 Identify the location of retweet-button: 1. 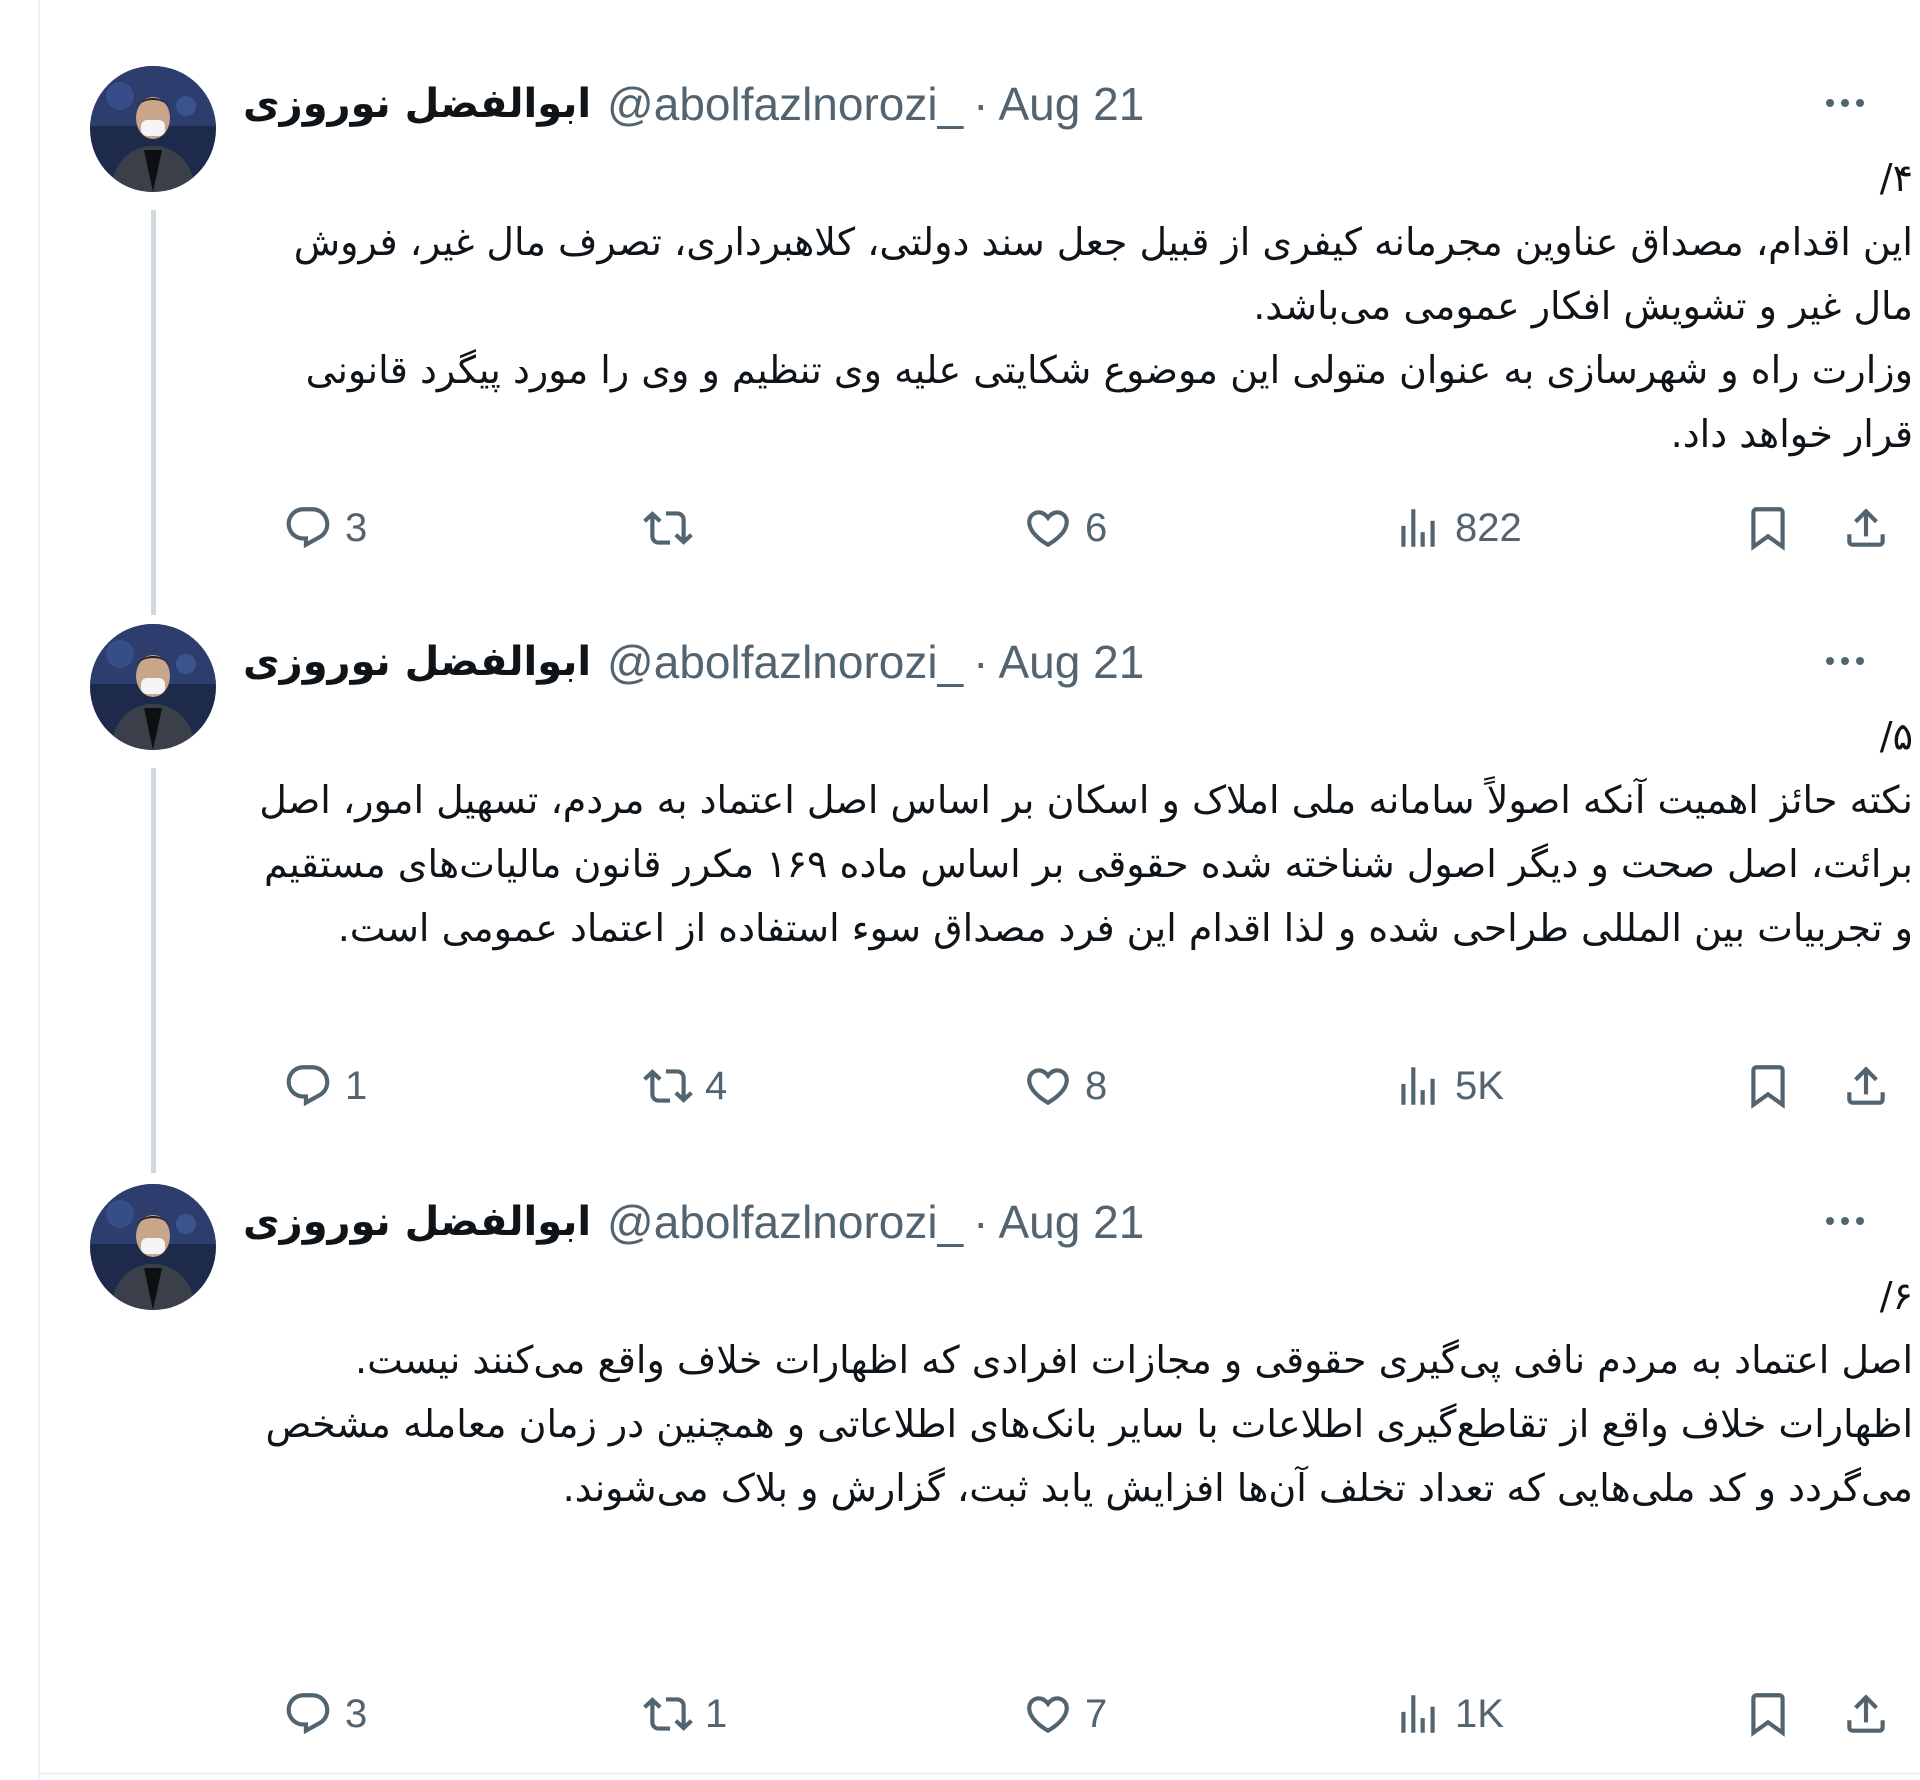
(685, 1714).